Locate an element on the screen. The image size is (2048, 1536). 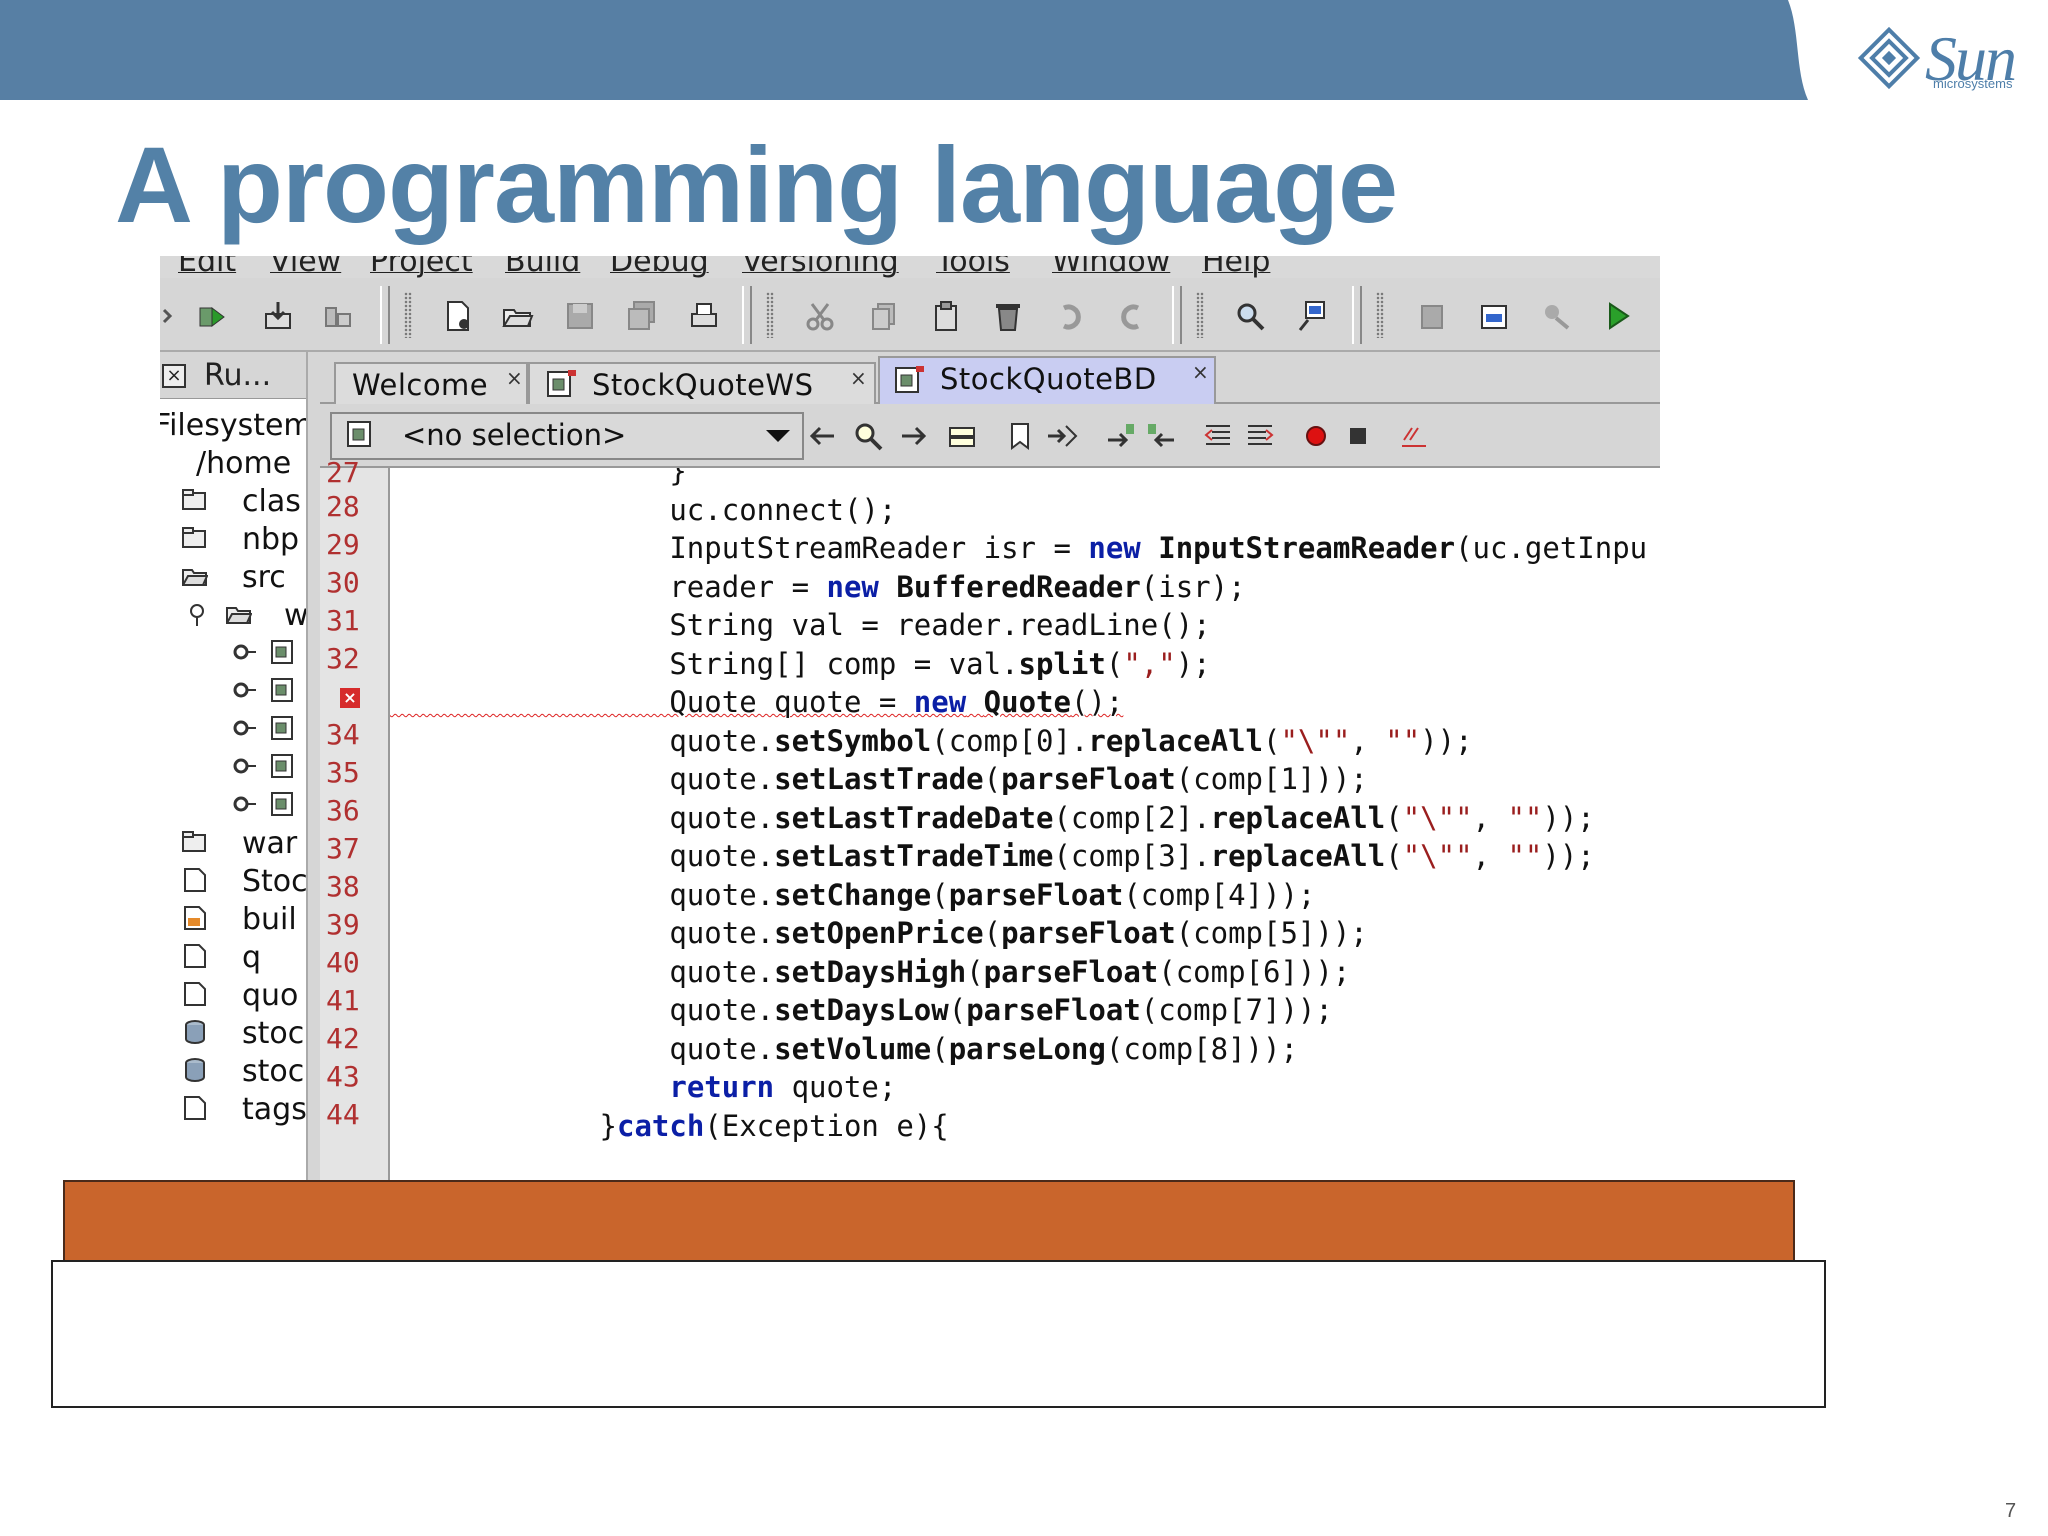
comment-icon is located at coordinates (1218, 436).